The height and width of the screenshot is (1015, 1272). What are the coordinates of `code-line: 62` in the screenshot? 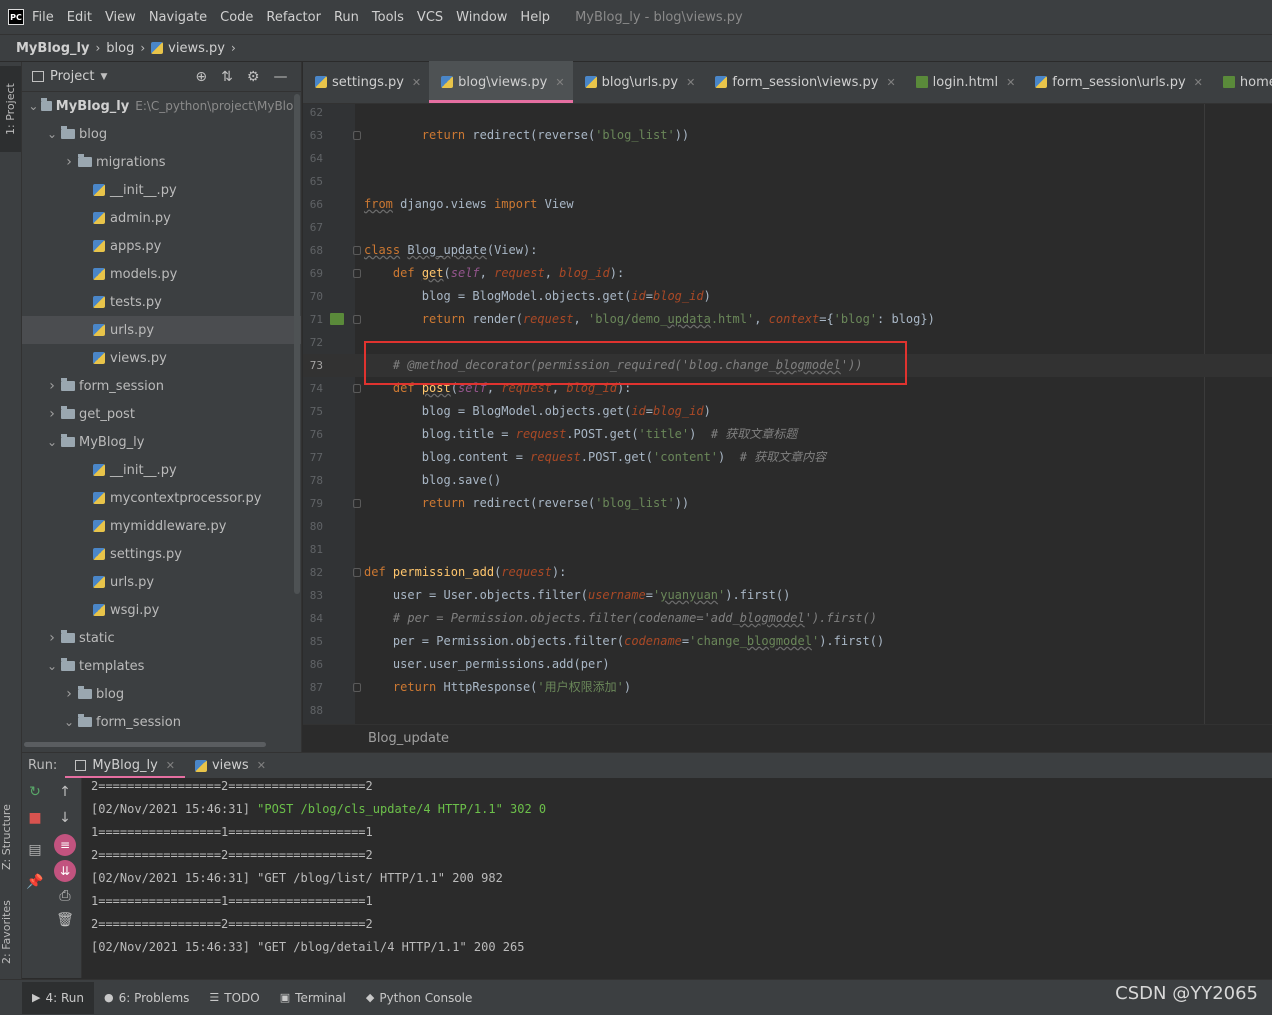 It's located at (787, 114).